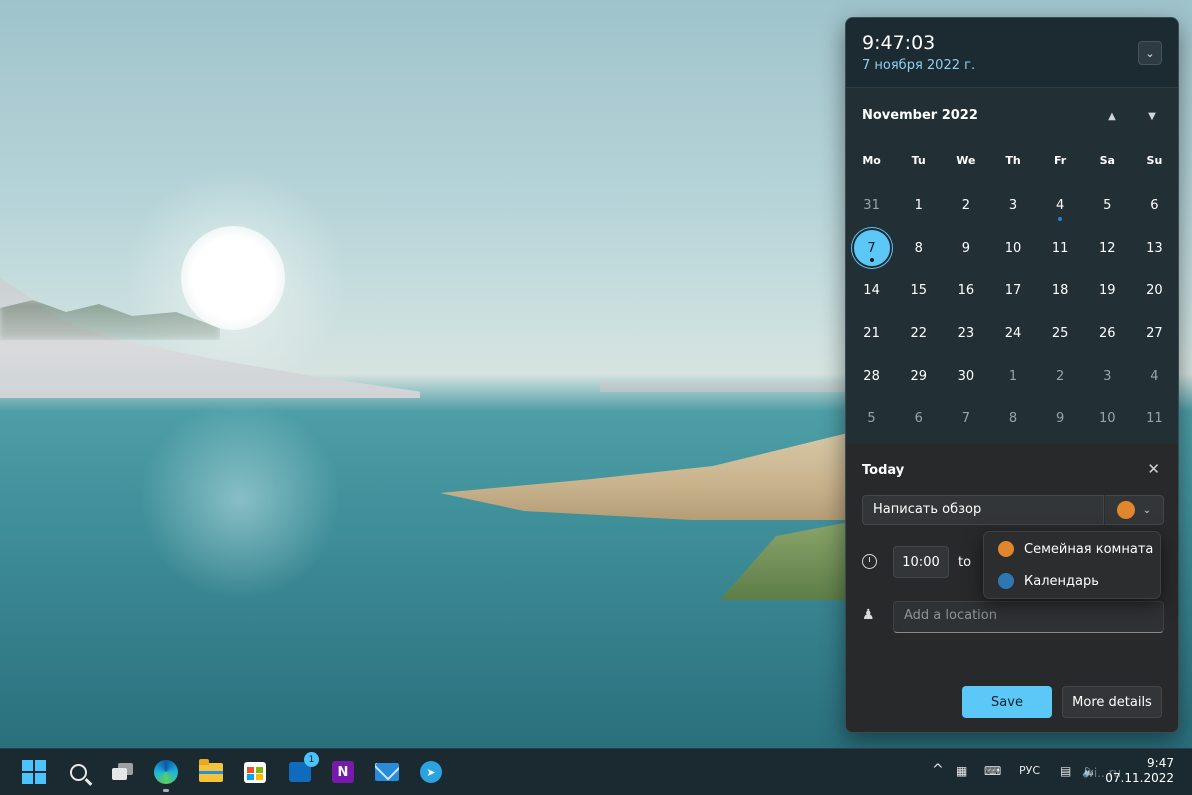 The image size is (1192, 795). Describe the element at coordinates (1134, 510) in the screenshot. I see `calendar-selector: ⌄` at that location.